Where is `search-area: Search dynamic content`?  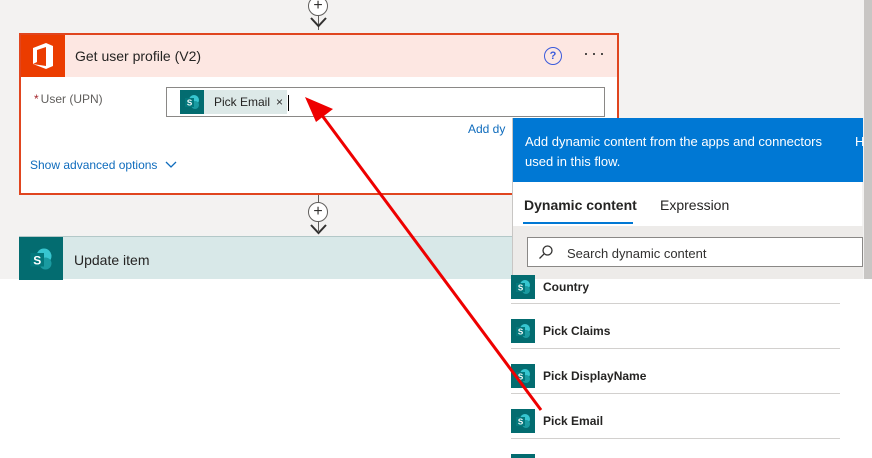 search-area: Search dynamic content is located at coordinates (688, 252).